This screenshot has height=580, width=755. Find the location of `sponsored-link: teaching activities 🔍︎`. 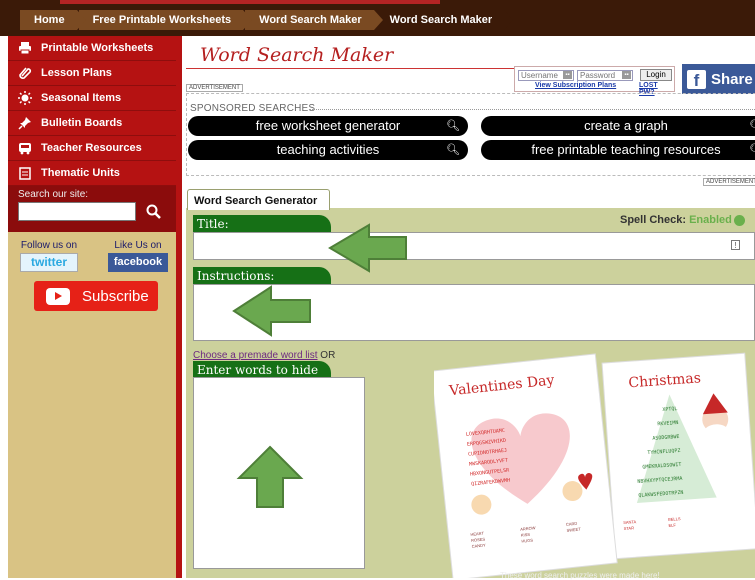

sponsored-link: teaching activities 🔍︎ is located at coordinates (328, 150).